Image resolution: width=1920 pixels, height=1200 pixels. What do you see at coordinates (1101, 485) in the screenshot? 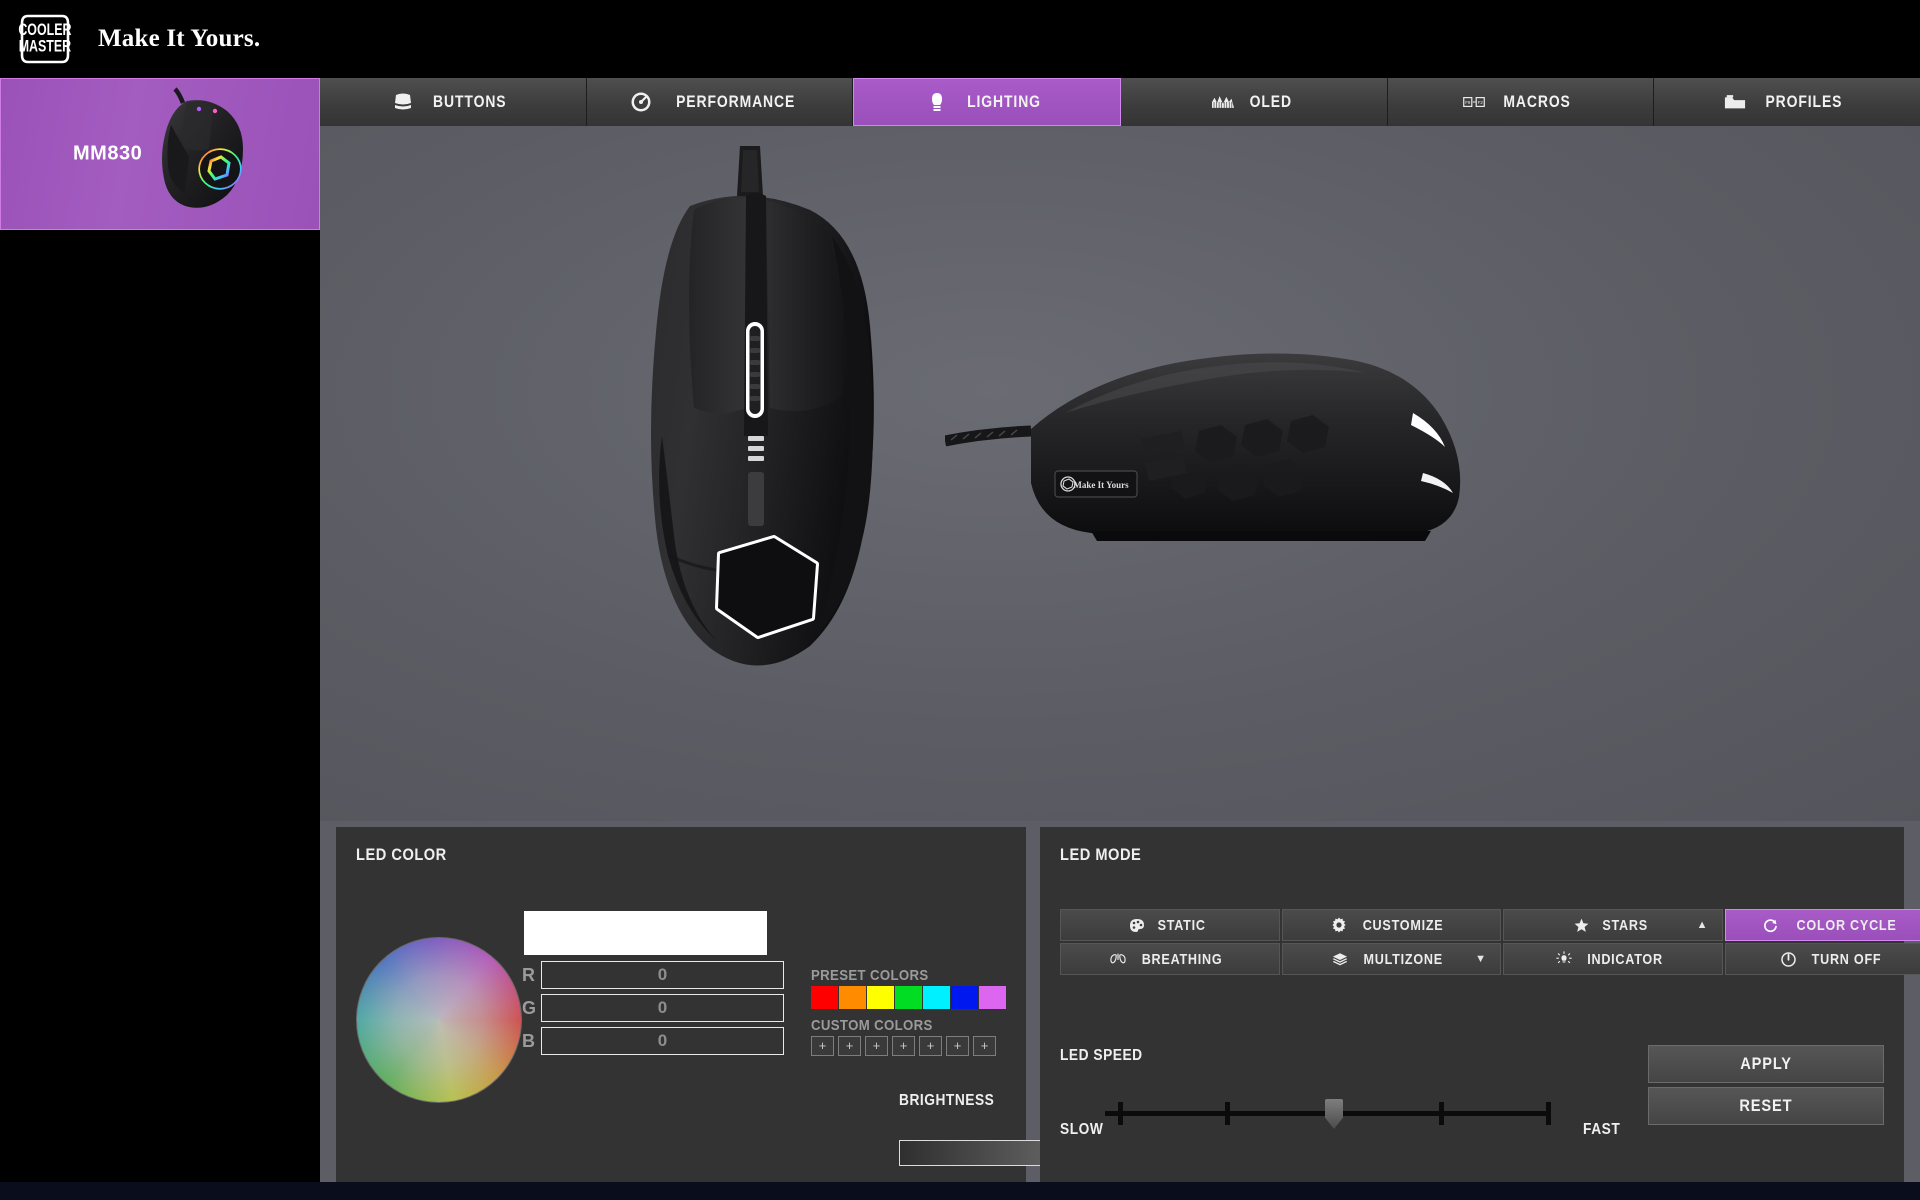
I see `svg-text: Make It Yours` at bounding box center [1101, 485].